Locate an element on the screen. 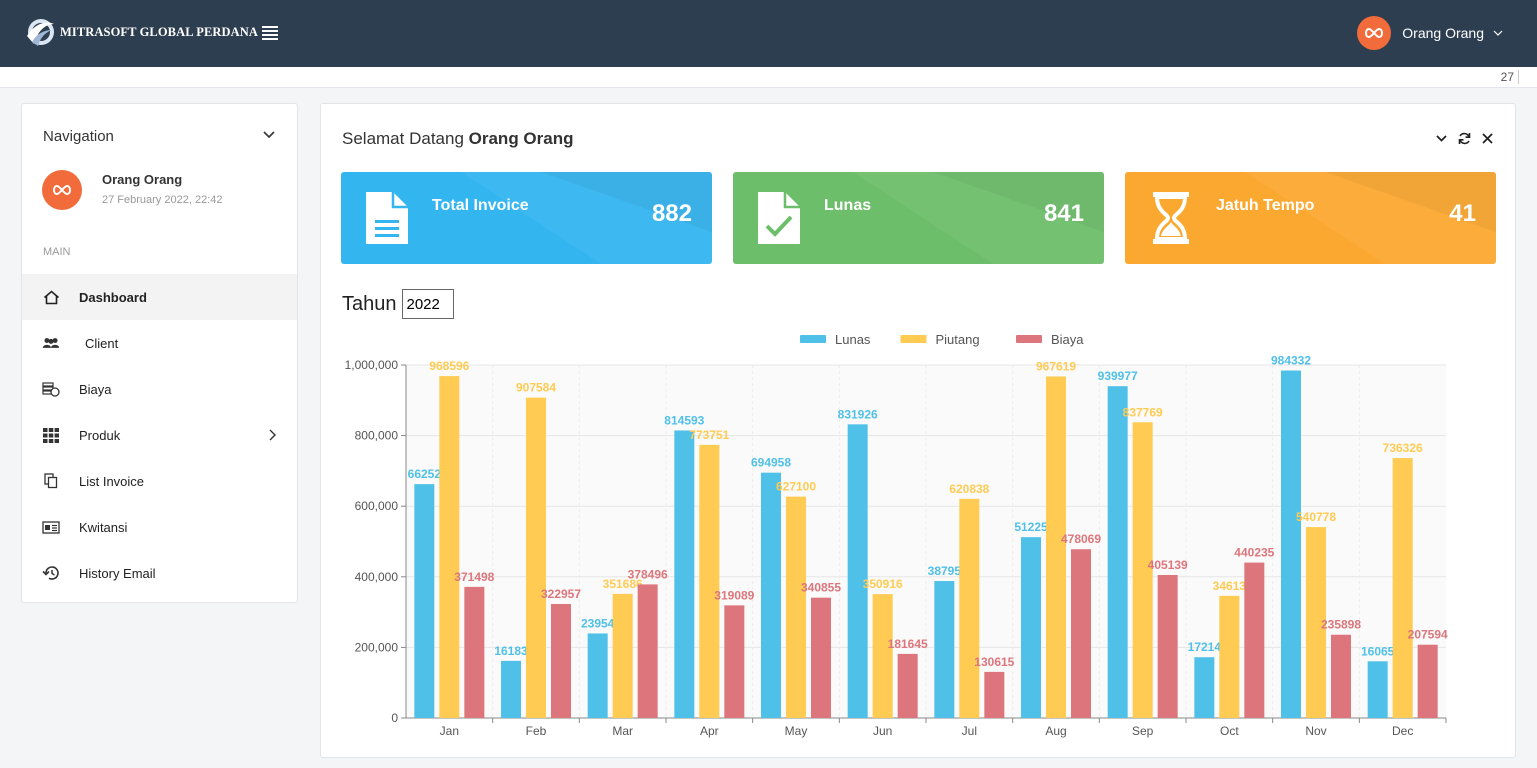 The image size is (1537, 768). sidebar-item-kwitansi: Kwitansi is located at coordinates (159, 527).